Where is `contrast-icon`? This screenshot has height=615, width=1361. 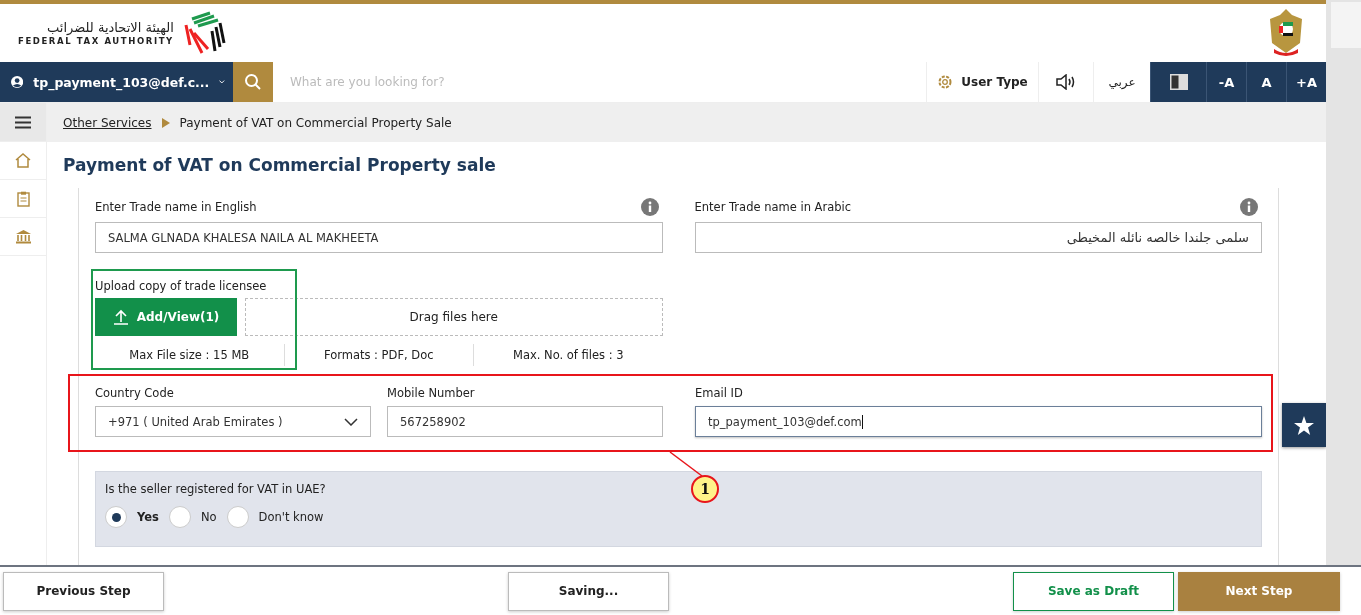 contrast-icon is located at coordinates (1178, 82).